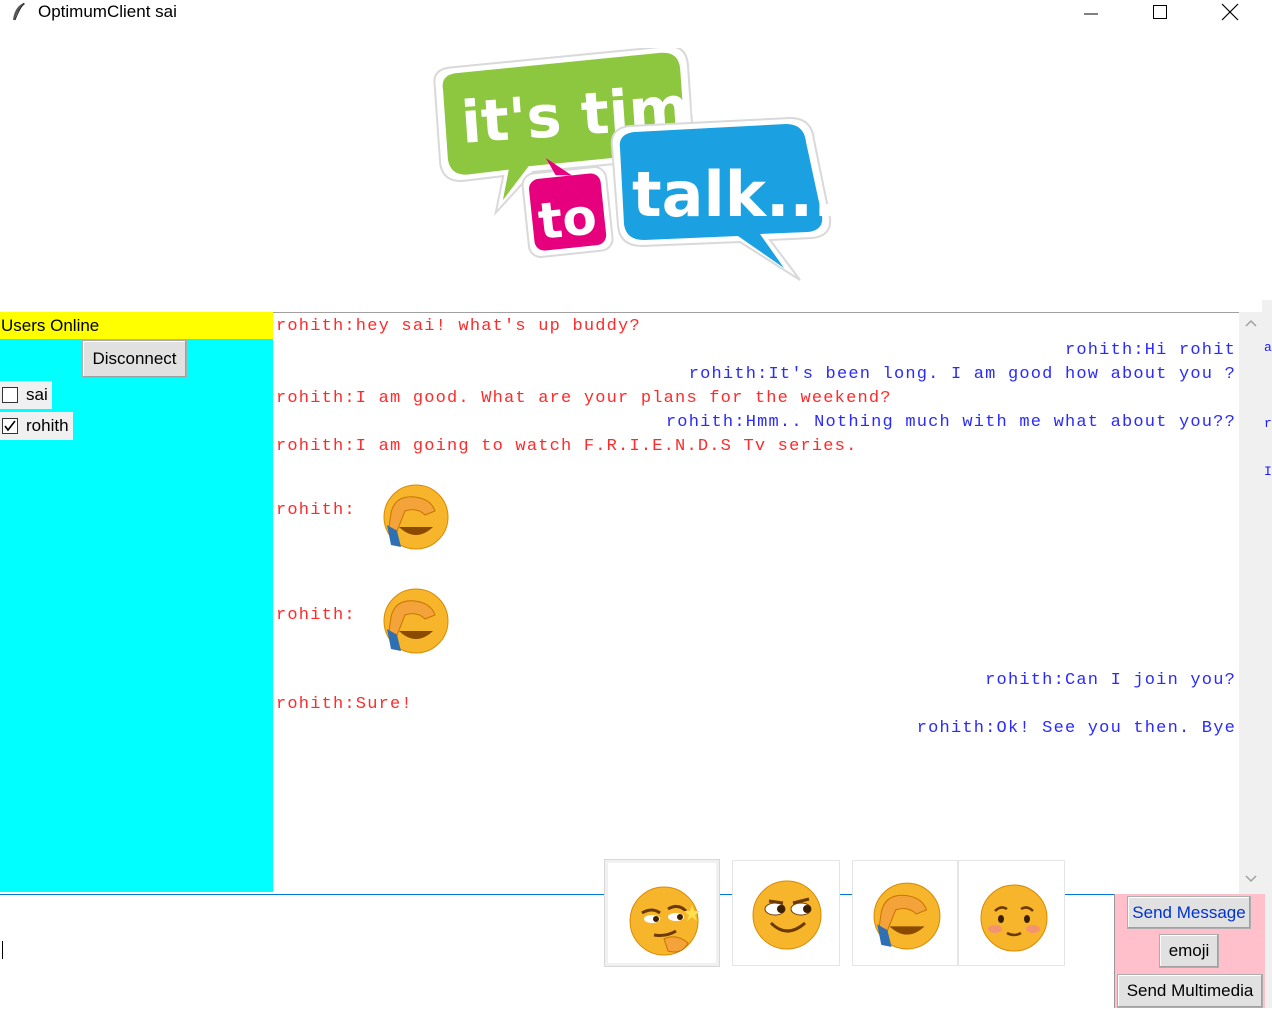  Describe the element at coordinates (1268, 471) in the screenshot. I see `edge-fragment: I` at that location.